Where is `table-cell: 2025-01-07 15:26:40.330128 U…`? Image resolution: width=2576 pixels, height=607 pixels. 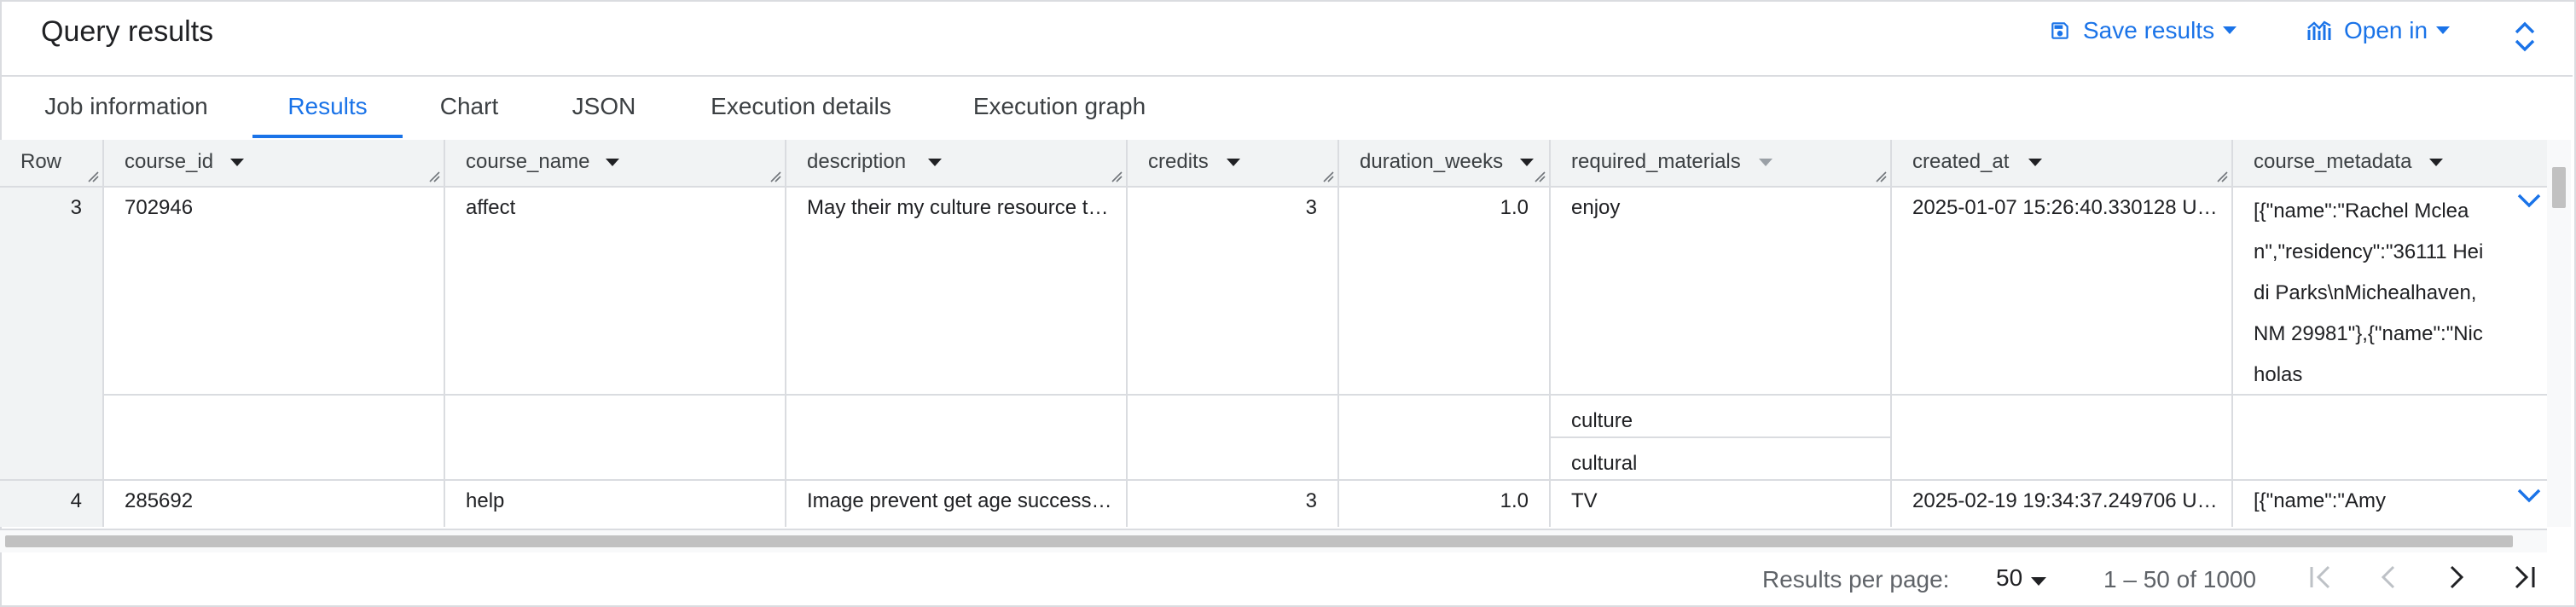
table-cell: 2025-01-07 15:26:40.330128 U… is located at coordinates (2062, 333).